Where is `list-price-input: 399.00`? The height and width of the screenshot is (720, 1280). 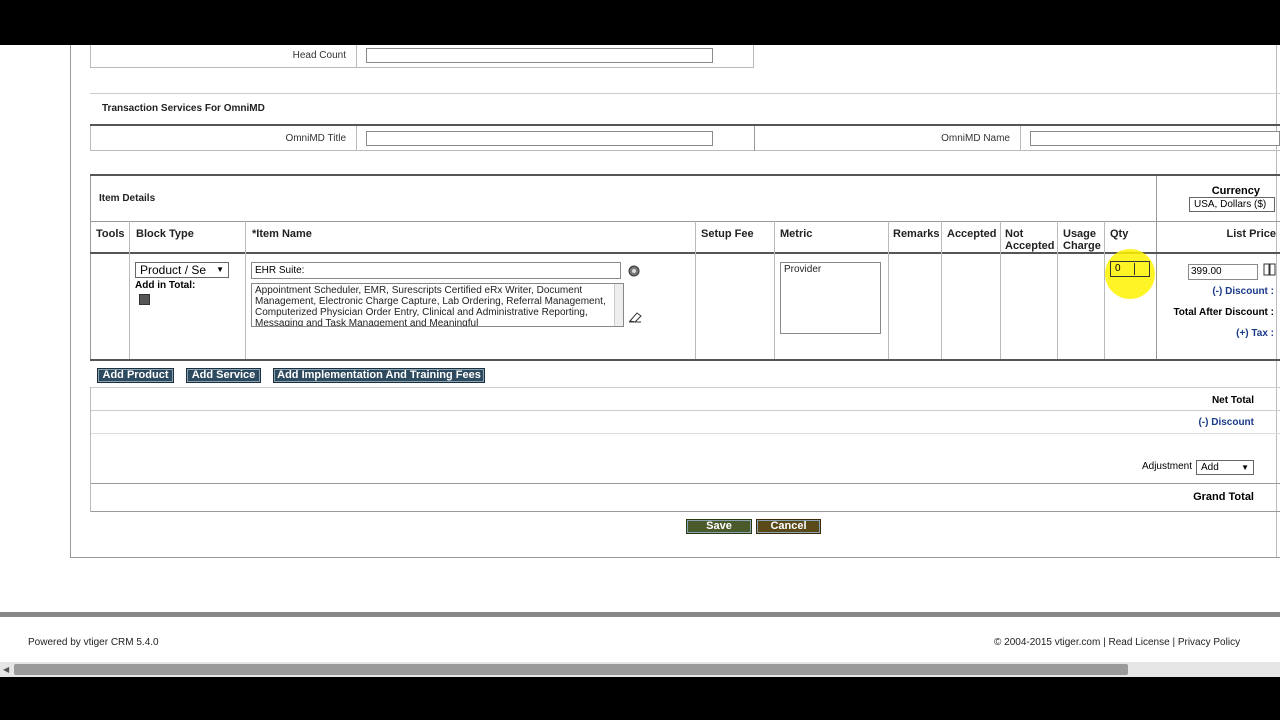 list-price-input: 399.00 is located at coordinates (1223, 272).